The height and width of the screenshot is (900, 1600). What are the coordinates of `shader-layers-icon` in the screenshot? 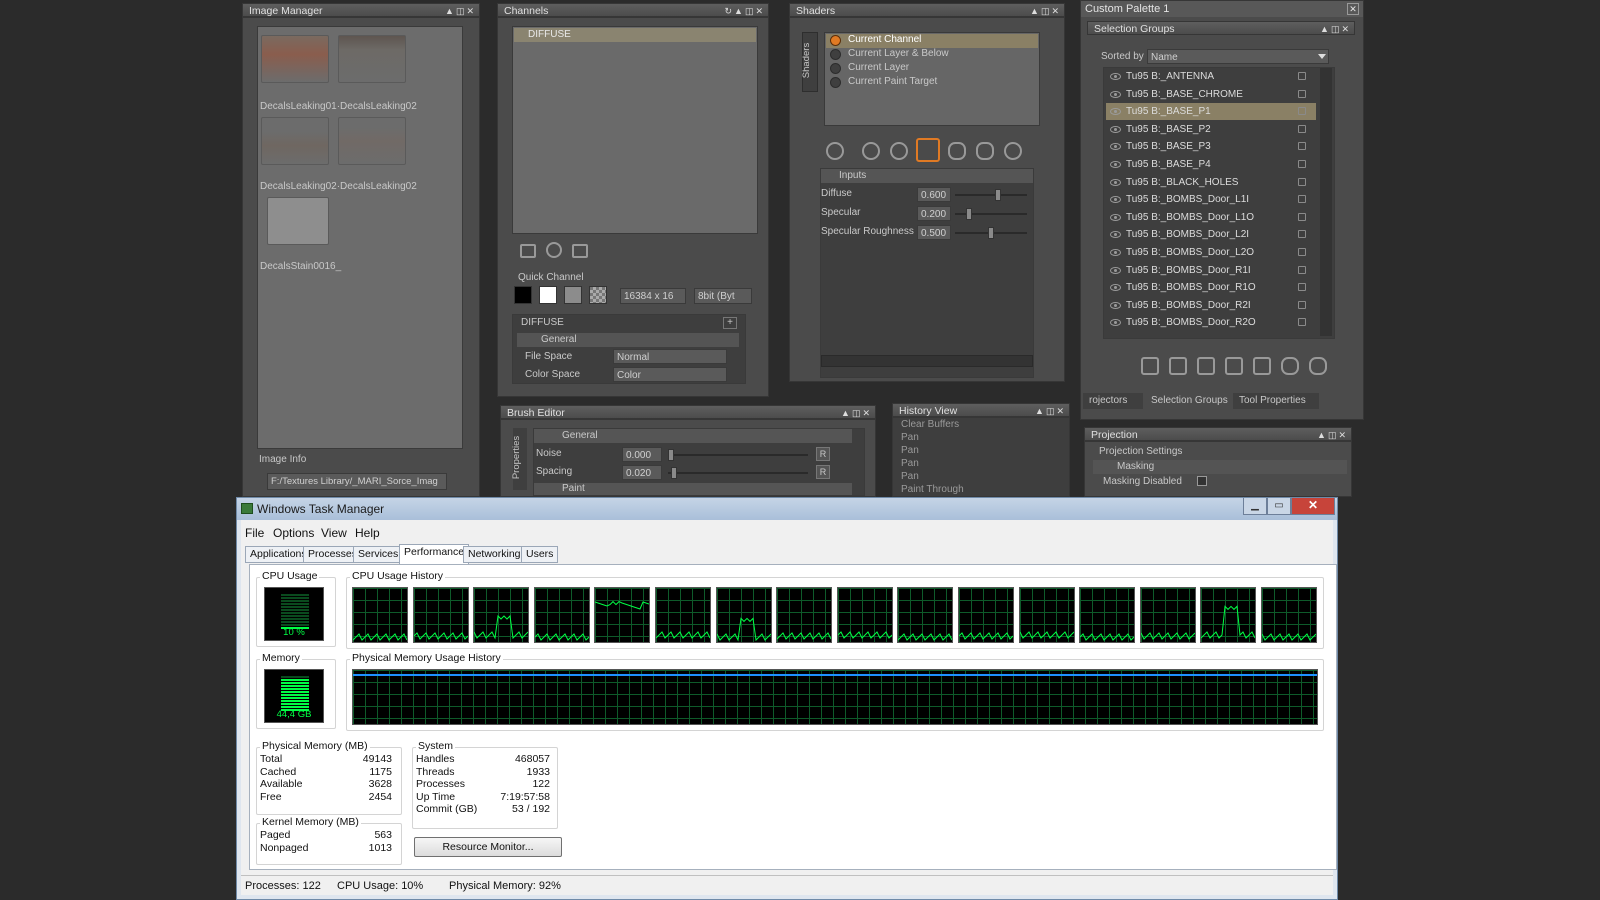 It's located at (871, 151).